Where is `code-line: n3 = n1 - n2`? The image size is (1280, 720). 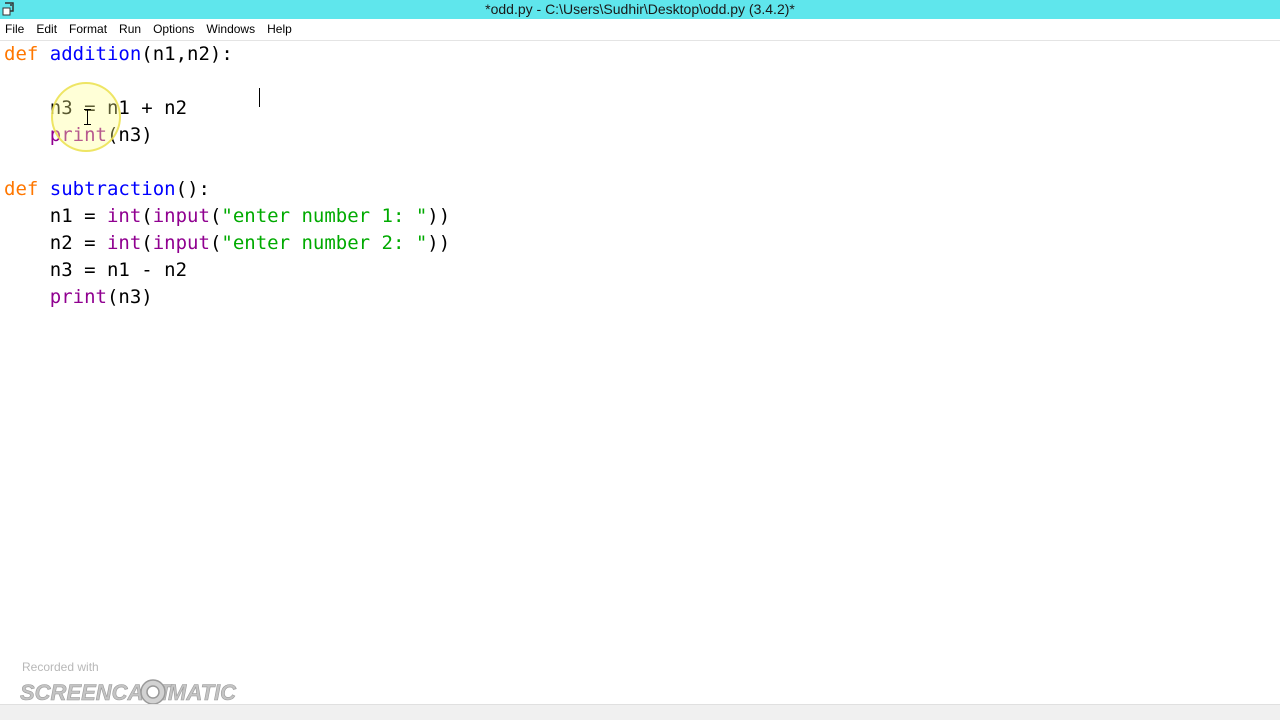
code-line: n3 = n1 - n2 is located at coordinates (95, 270).